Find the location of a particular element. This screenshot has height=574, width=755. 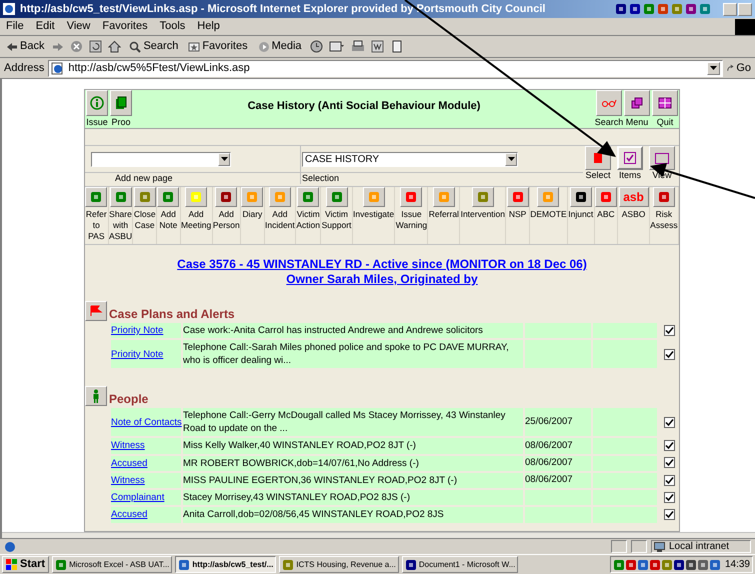

media-icon is located at coordinates (264, 46).